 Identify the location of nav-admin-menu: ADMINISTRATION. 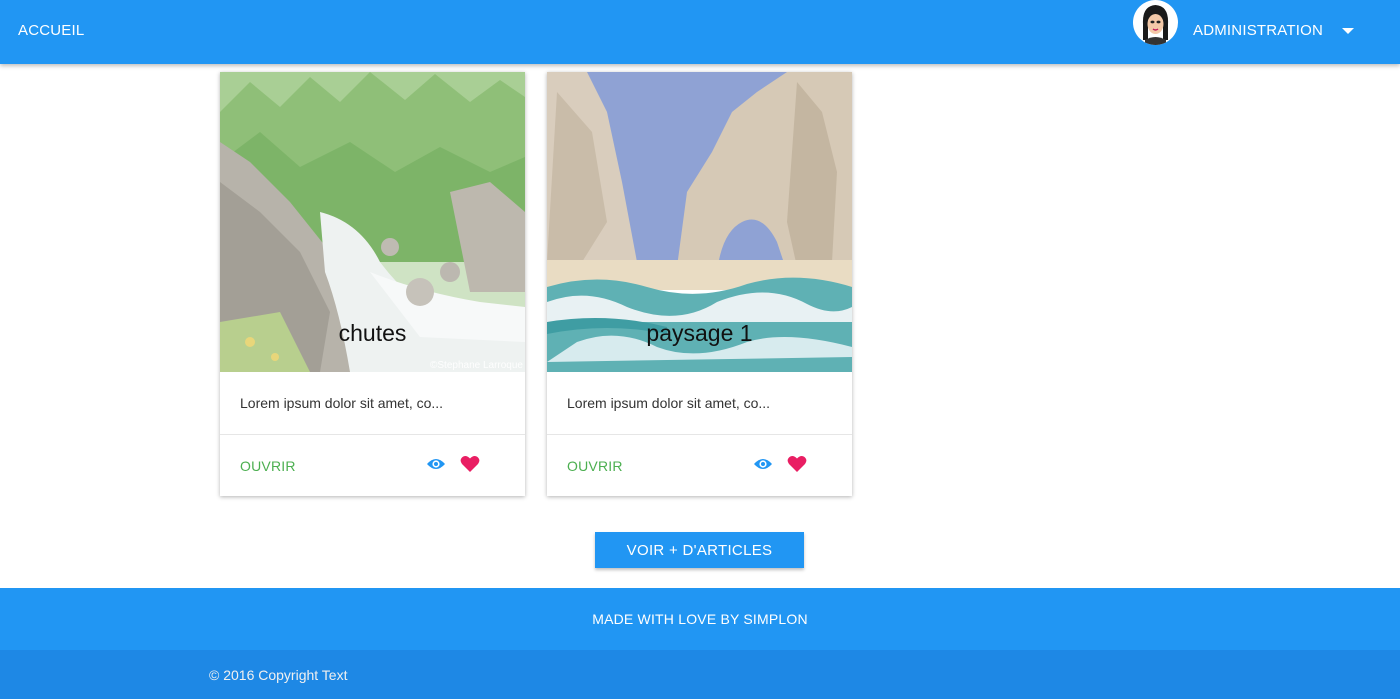
(1258, 30).